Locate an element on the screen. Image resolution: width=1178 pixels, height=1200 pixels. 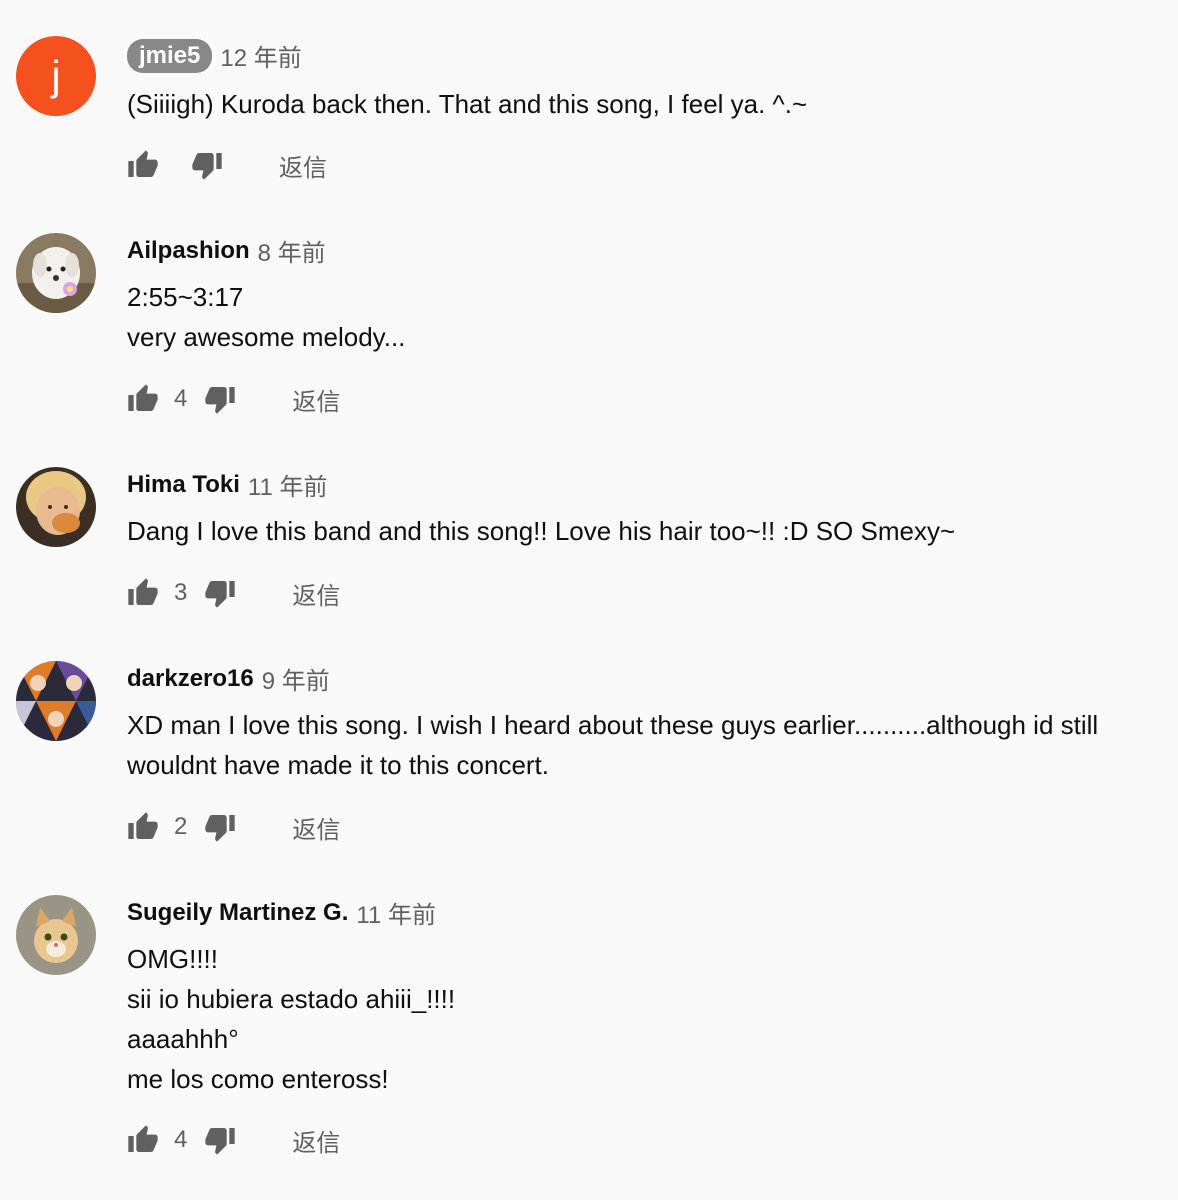
author-name: jmie5 is located at coordinates (170, 55).